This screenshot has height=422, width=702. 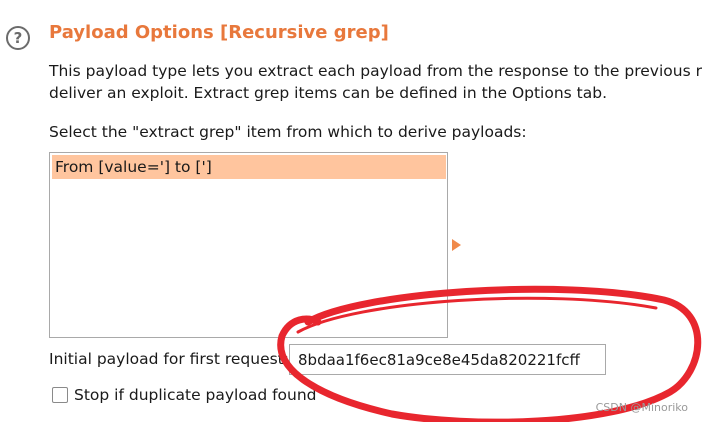 What do you see at coordinates (641, 407) in the screenshot?
I see `watermark: CSDN @Minoriko` at bounding box center [641, 407].